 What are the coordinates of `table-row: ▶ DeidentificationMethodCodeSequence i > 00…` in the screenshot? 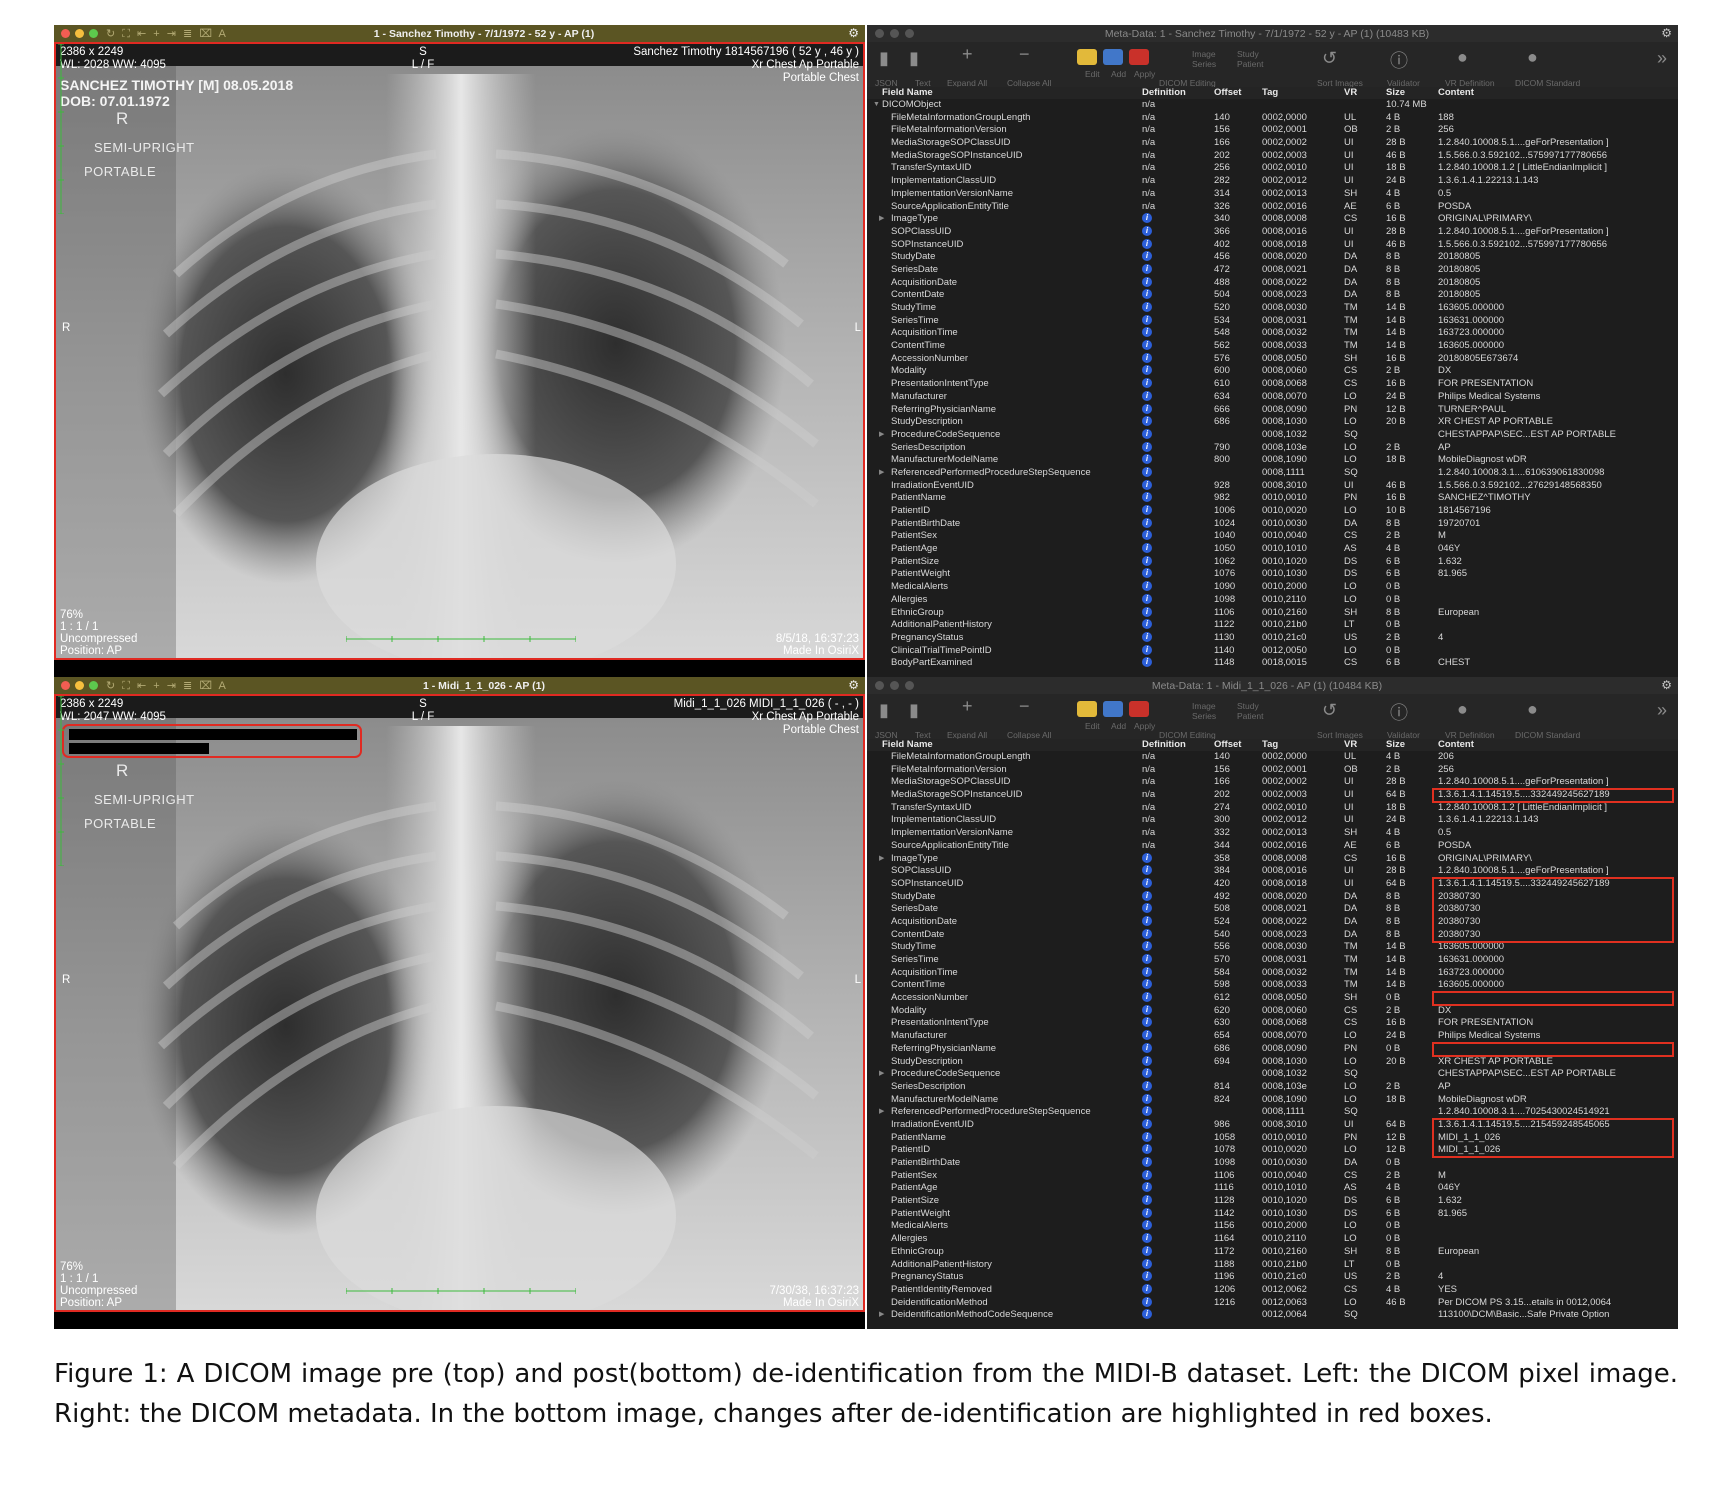 It's located at (1272, 1315).